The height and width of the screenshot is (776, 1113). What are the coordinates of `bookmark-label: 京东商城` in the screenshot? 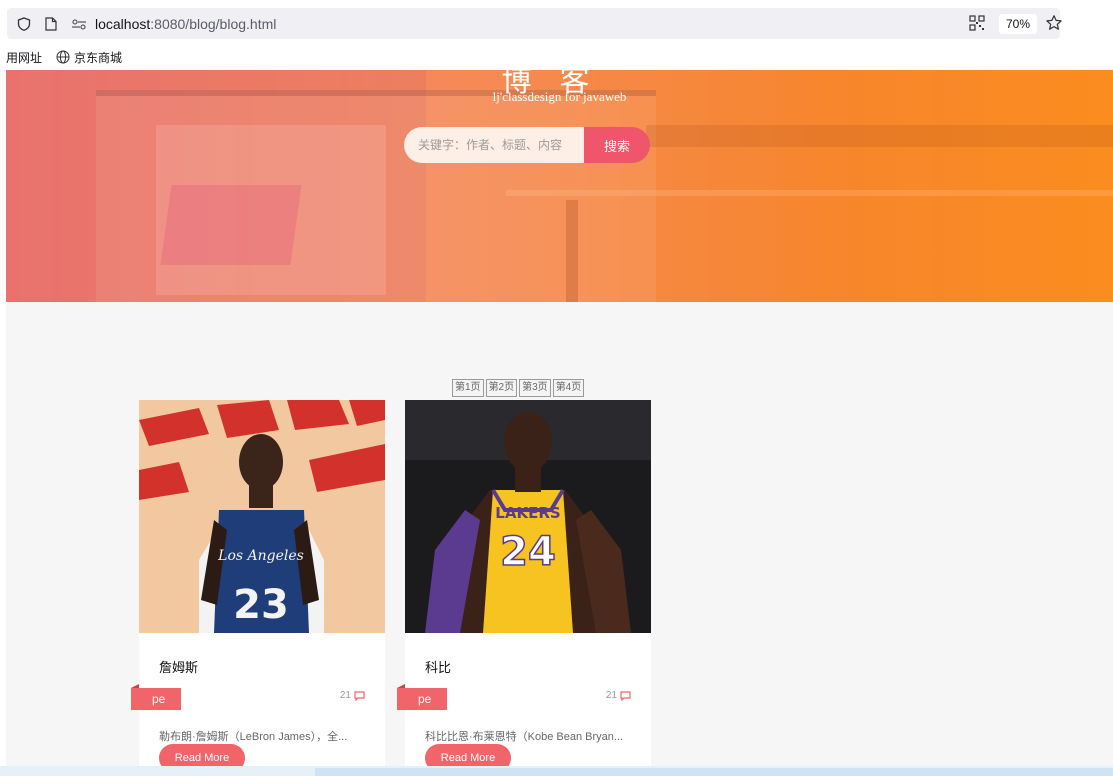 It's located at (98, 57).